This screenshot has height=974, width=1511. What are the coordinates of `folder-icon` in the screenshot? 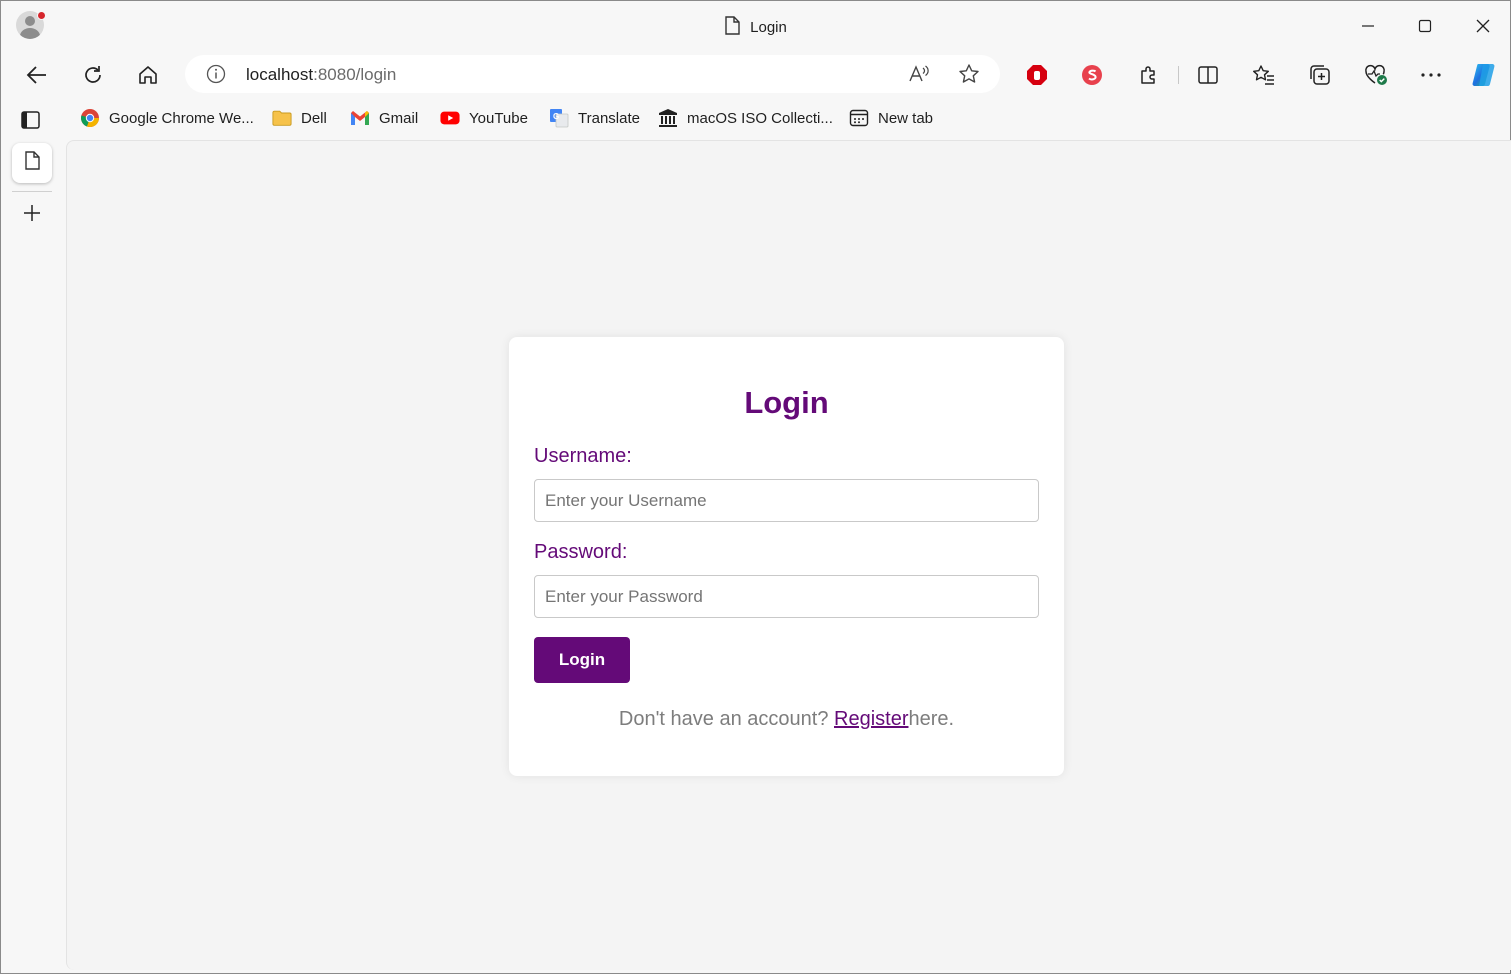 It's located at (282, 118).